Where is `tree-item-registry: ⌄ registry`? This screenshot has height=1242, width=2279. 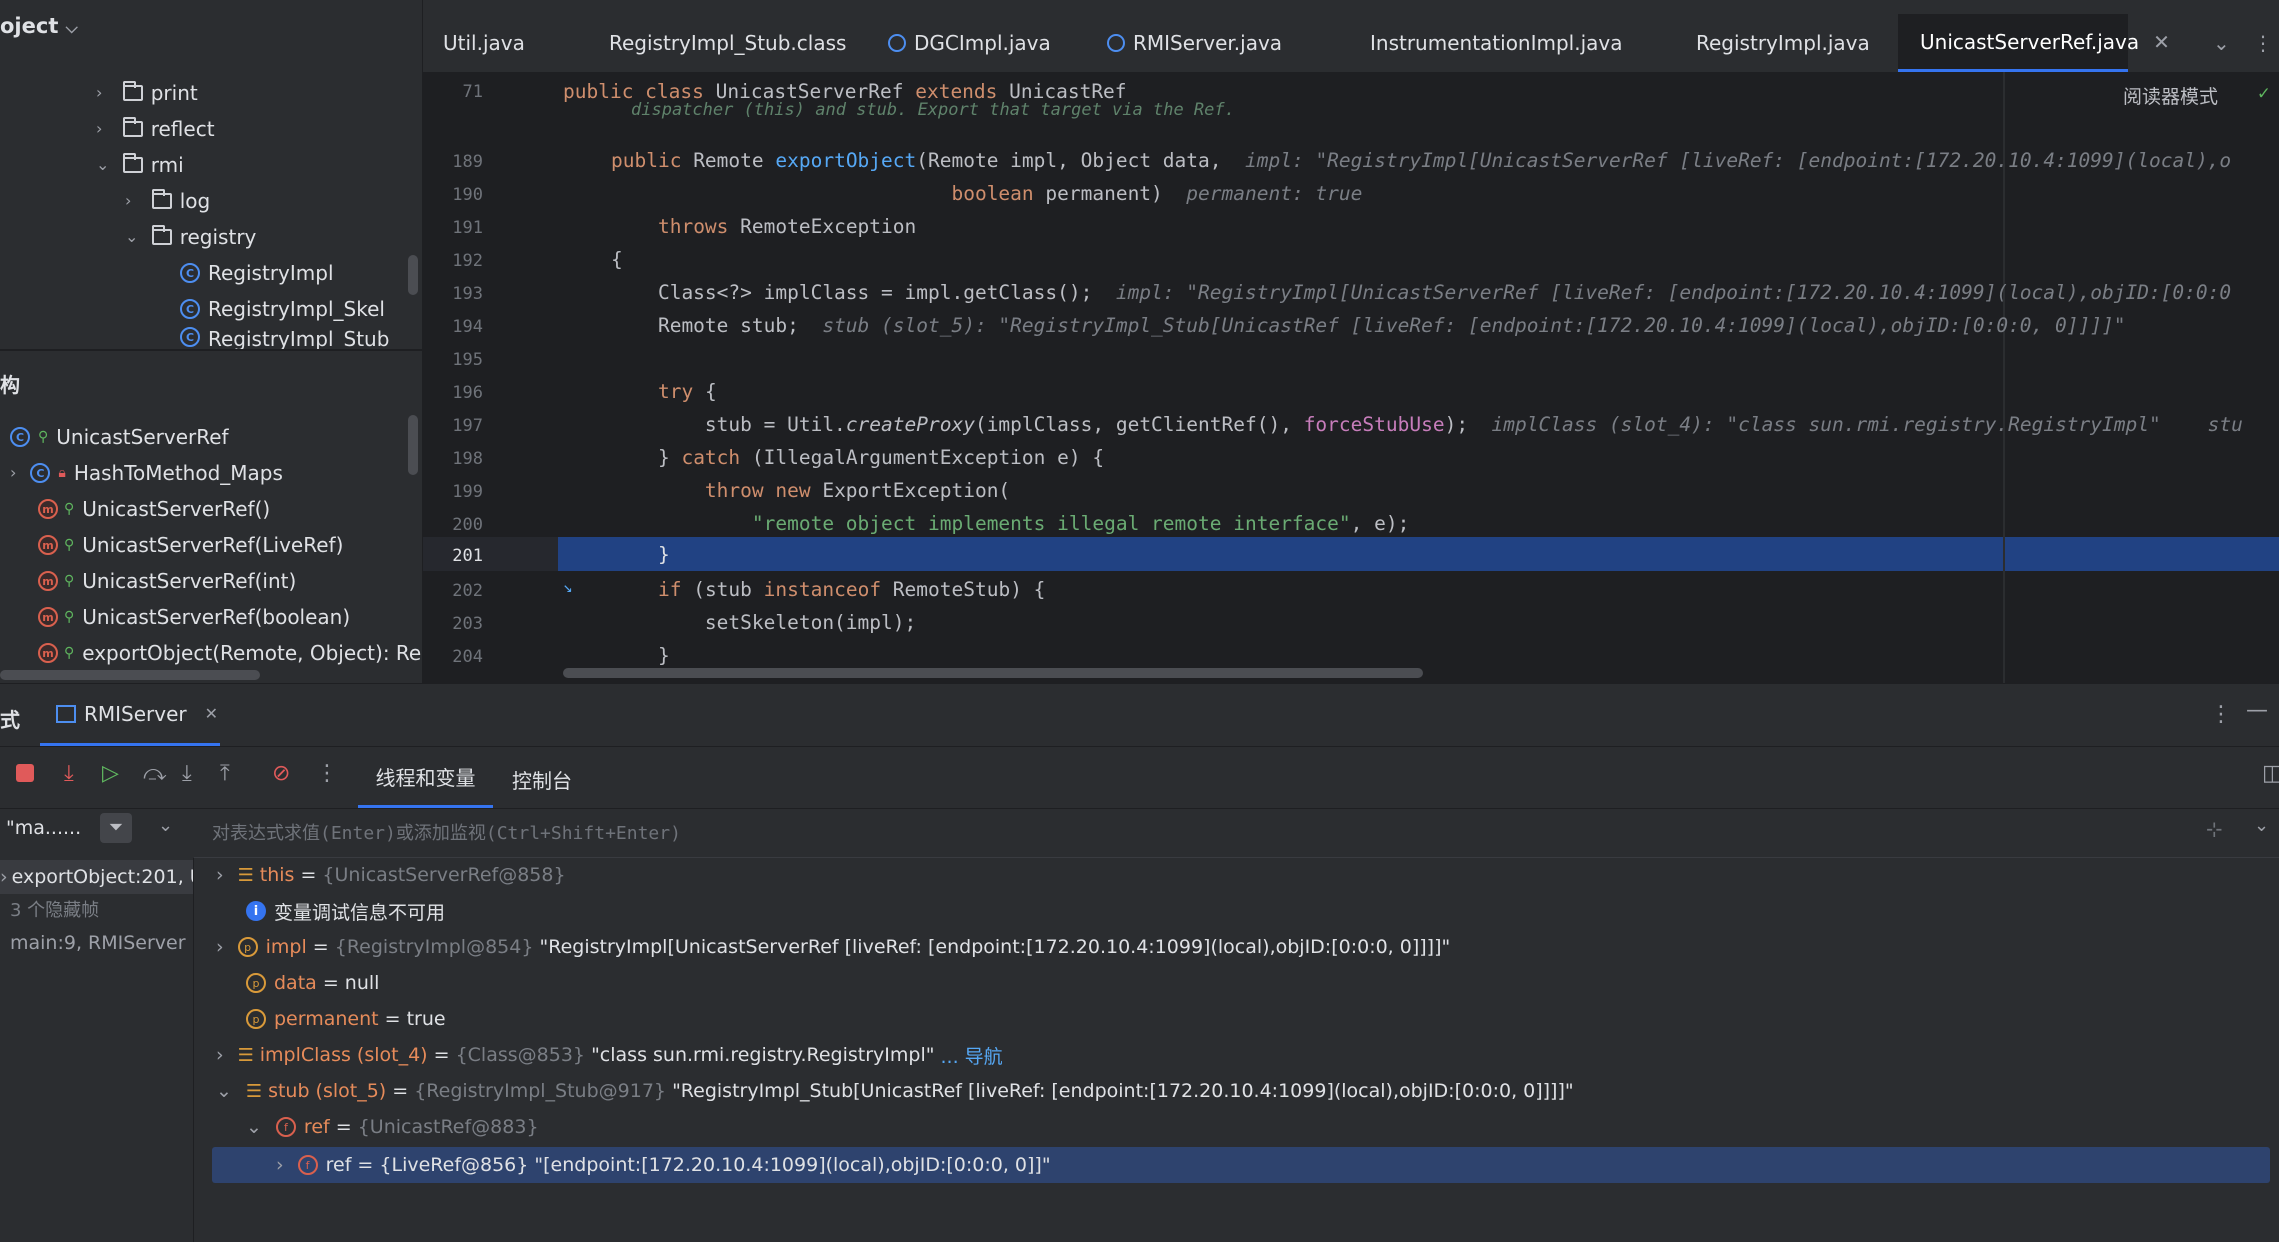 tree-item-registry: ⌄ registry is located at coordinates (190, 237).